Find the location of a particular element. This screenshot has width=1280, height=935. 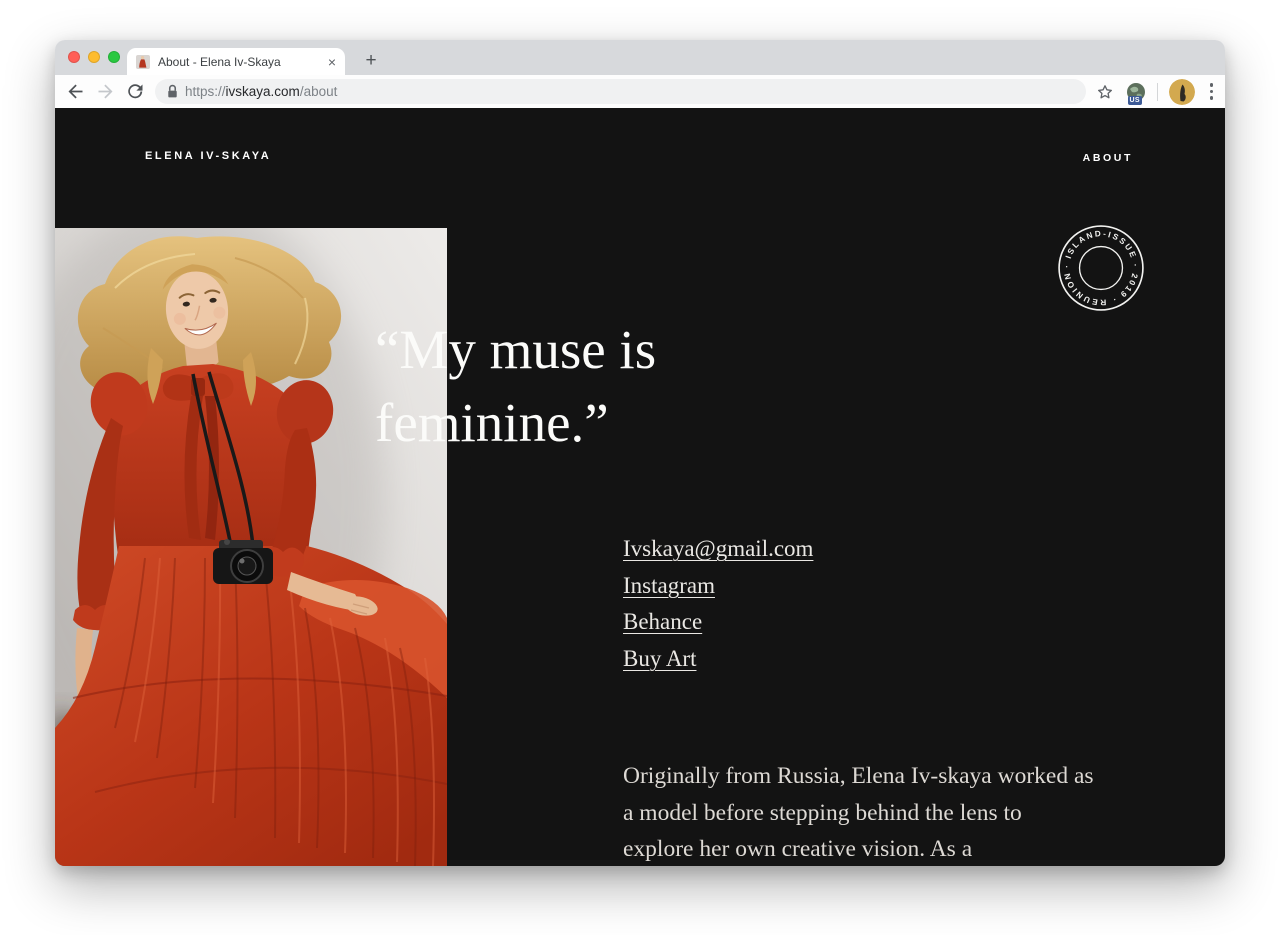

extension-icon: US is located at coordinates (1136, 93).